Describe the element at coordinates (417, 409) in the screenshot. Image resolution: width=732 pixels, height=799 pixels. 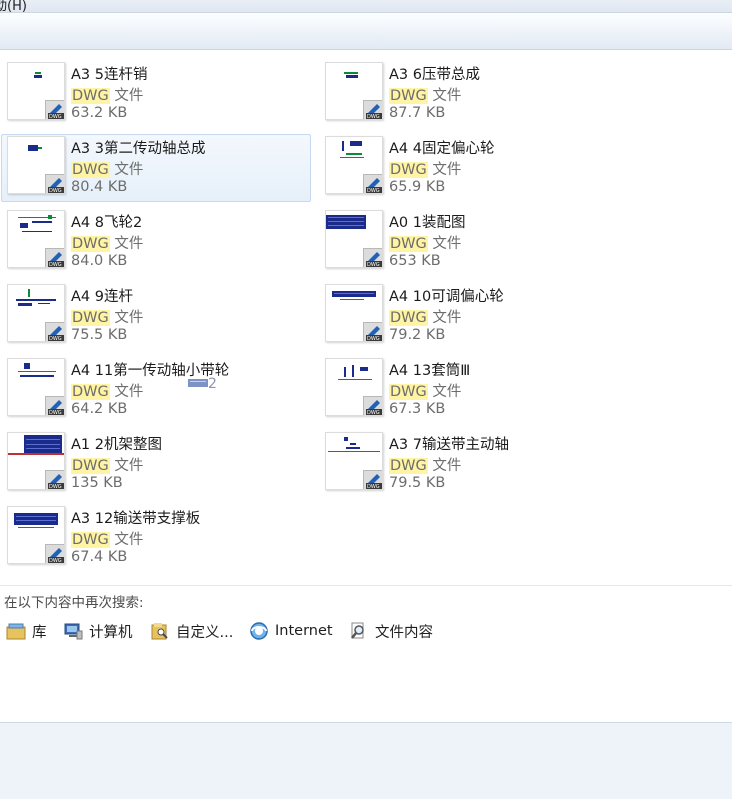
I see `file-size: 67.3 KB` at that location.